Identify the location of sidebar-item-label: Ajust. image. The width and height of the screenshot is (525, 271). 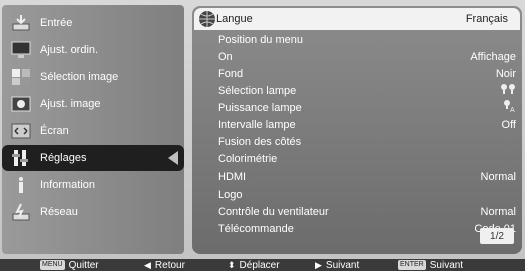
(70, 104).